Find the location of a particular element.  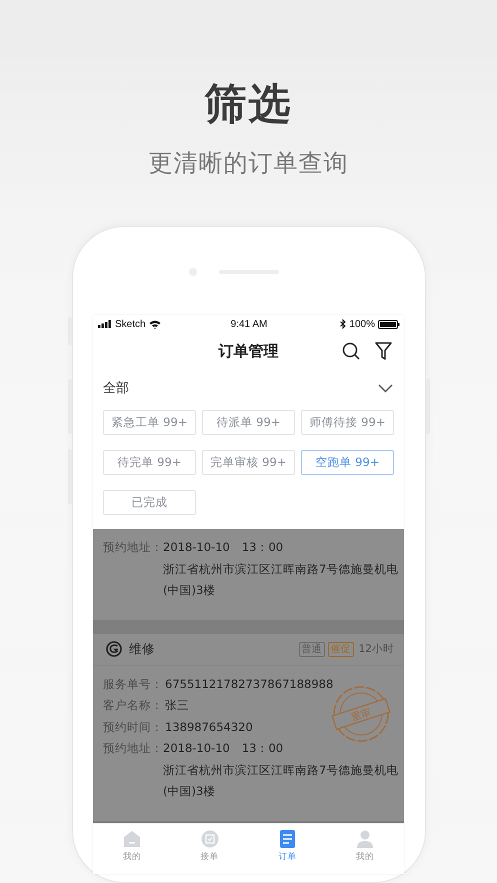

battery-percent: 100% is located at coordinates (362, 324).